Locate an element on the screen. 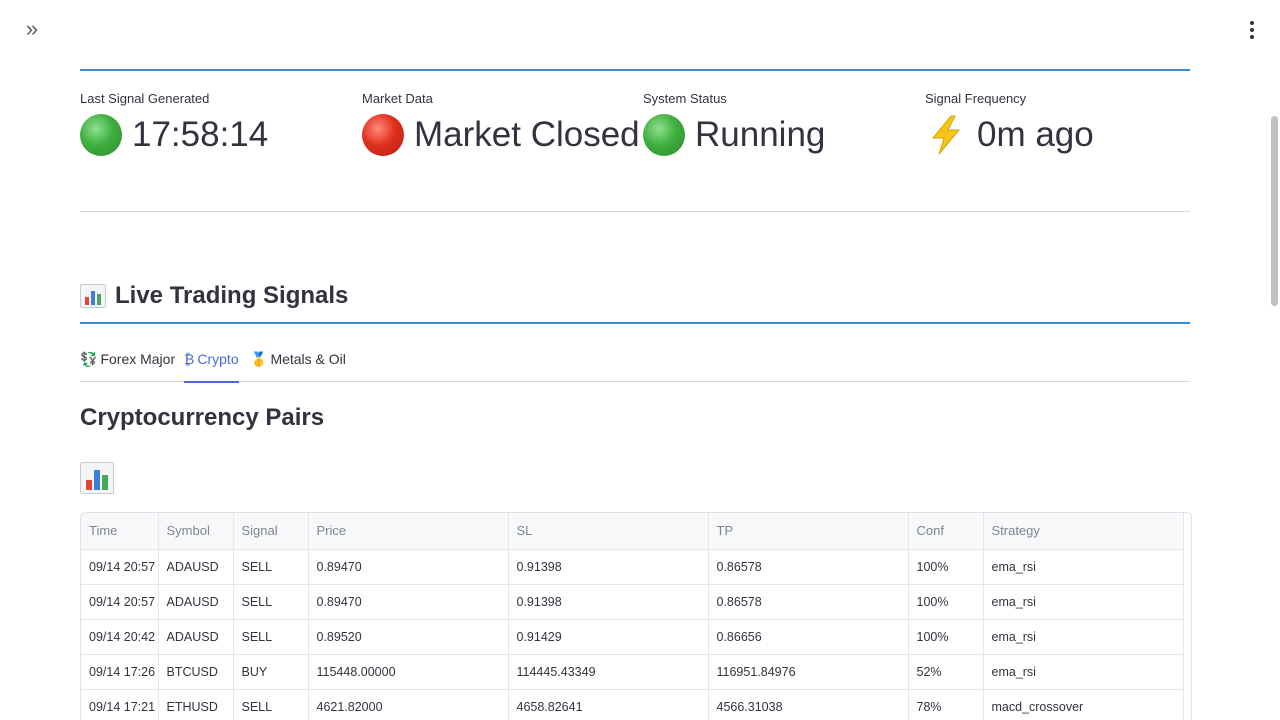 This screenshot has height=720, width=1280. table-cell: 52% is located at coordinates (946, 672).